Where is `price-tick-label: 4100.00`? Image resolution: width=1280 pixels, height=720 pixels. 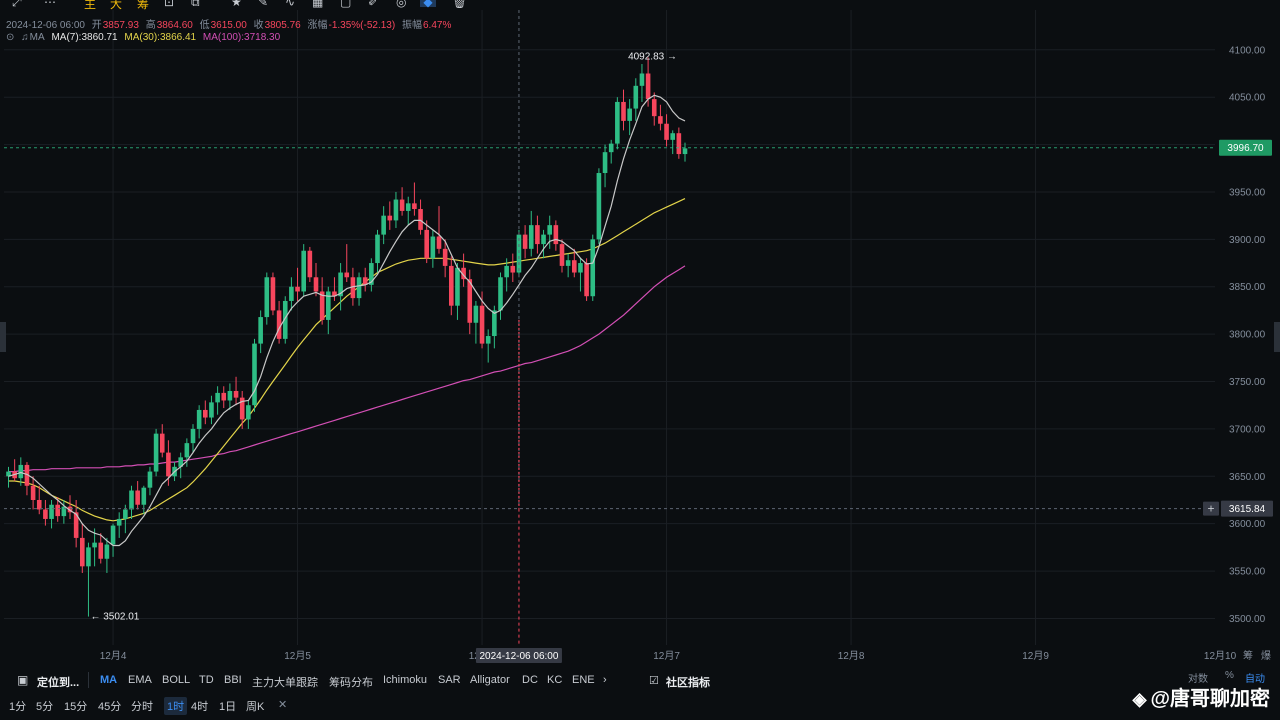
price-tick-label: 4100.00 is located at coordinates (1247, 50).